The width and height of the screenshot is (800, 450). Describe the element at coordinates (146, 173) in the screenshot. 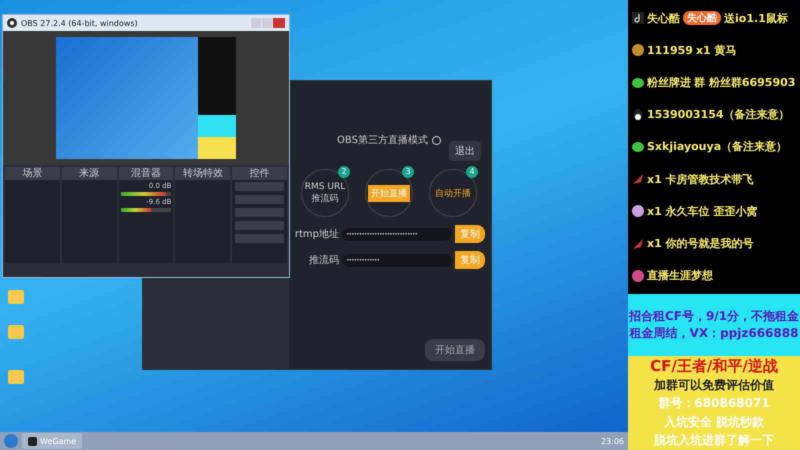

I see `dock-title: 混音器` at that location.